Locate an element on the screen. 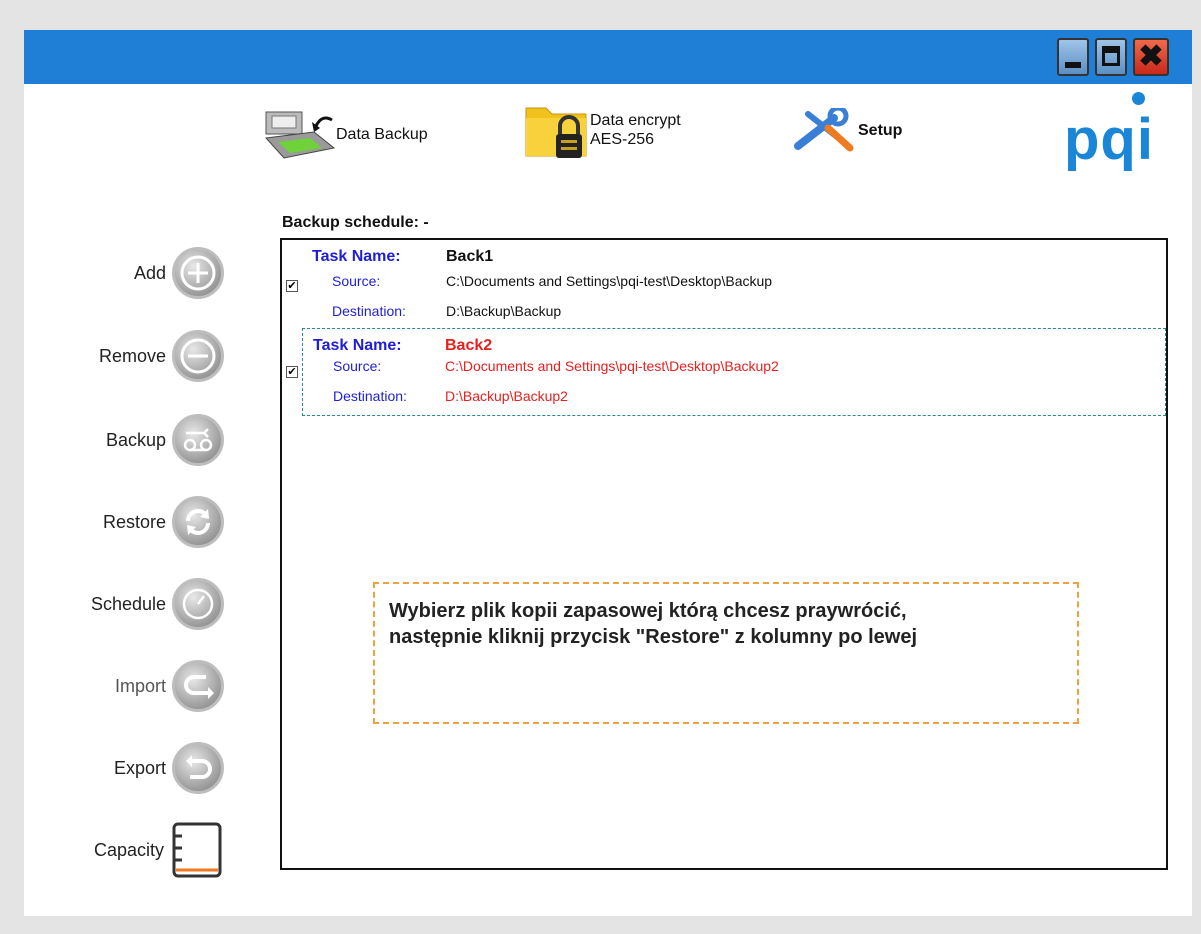  setup-button: Setup is located at coordinates (848, 130).